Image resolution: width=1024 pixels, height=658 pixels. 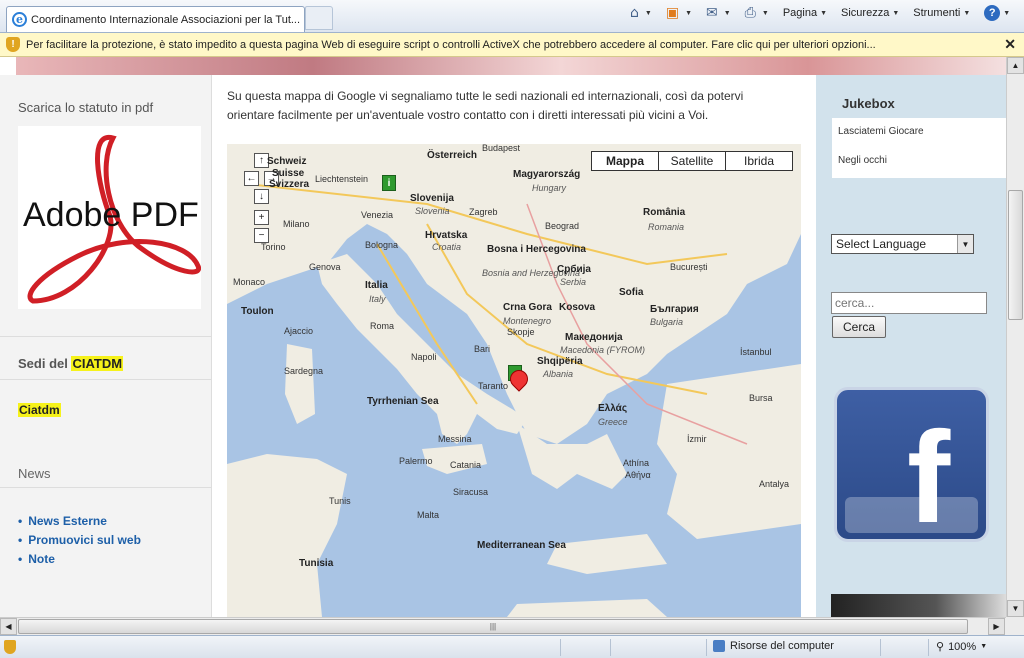 I want to click on computer-icon, so click(x=719, y=646).